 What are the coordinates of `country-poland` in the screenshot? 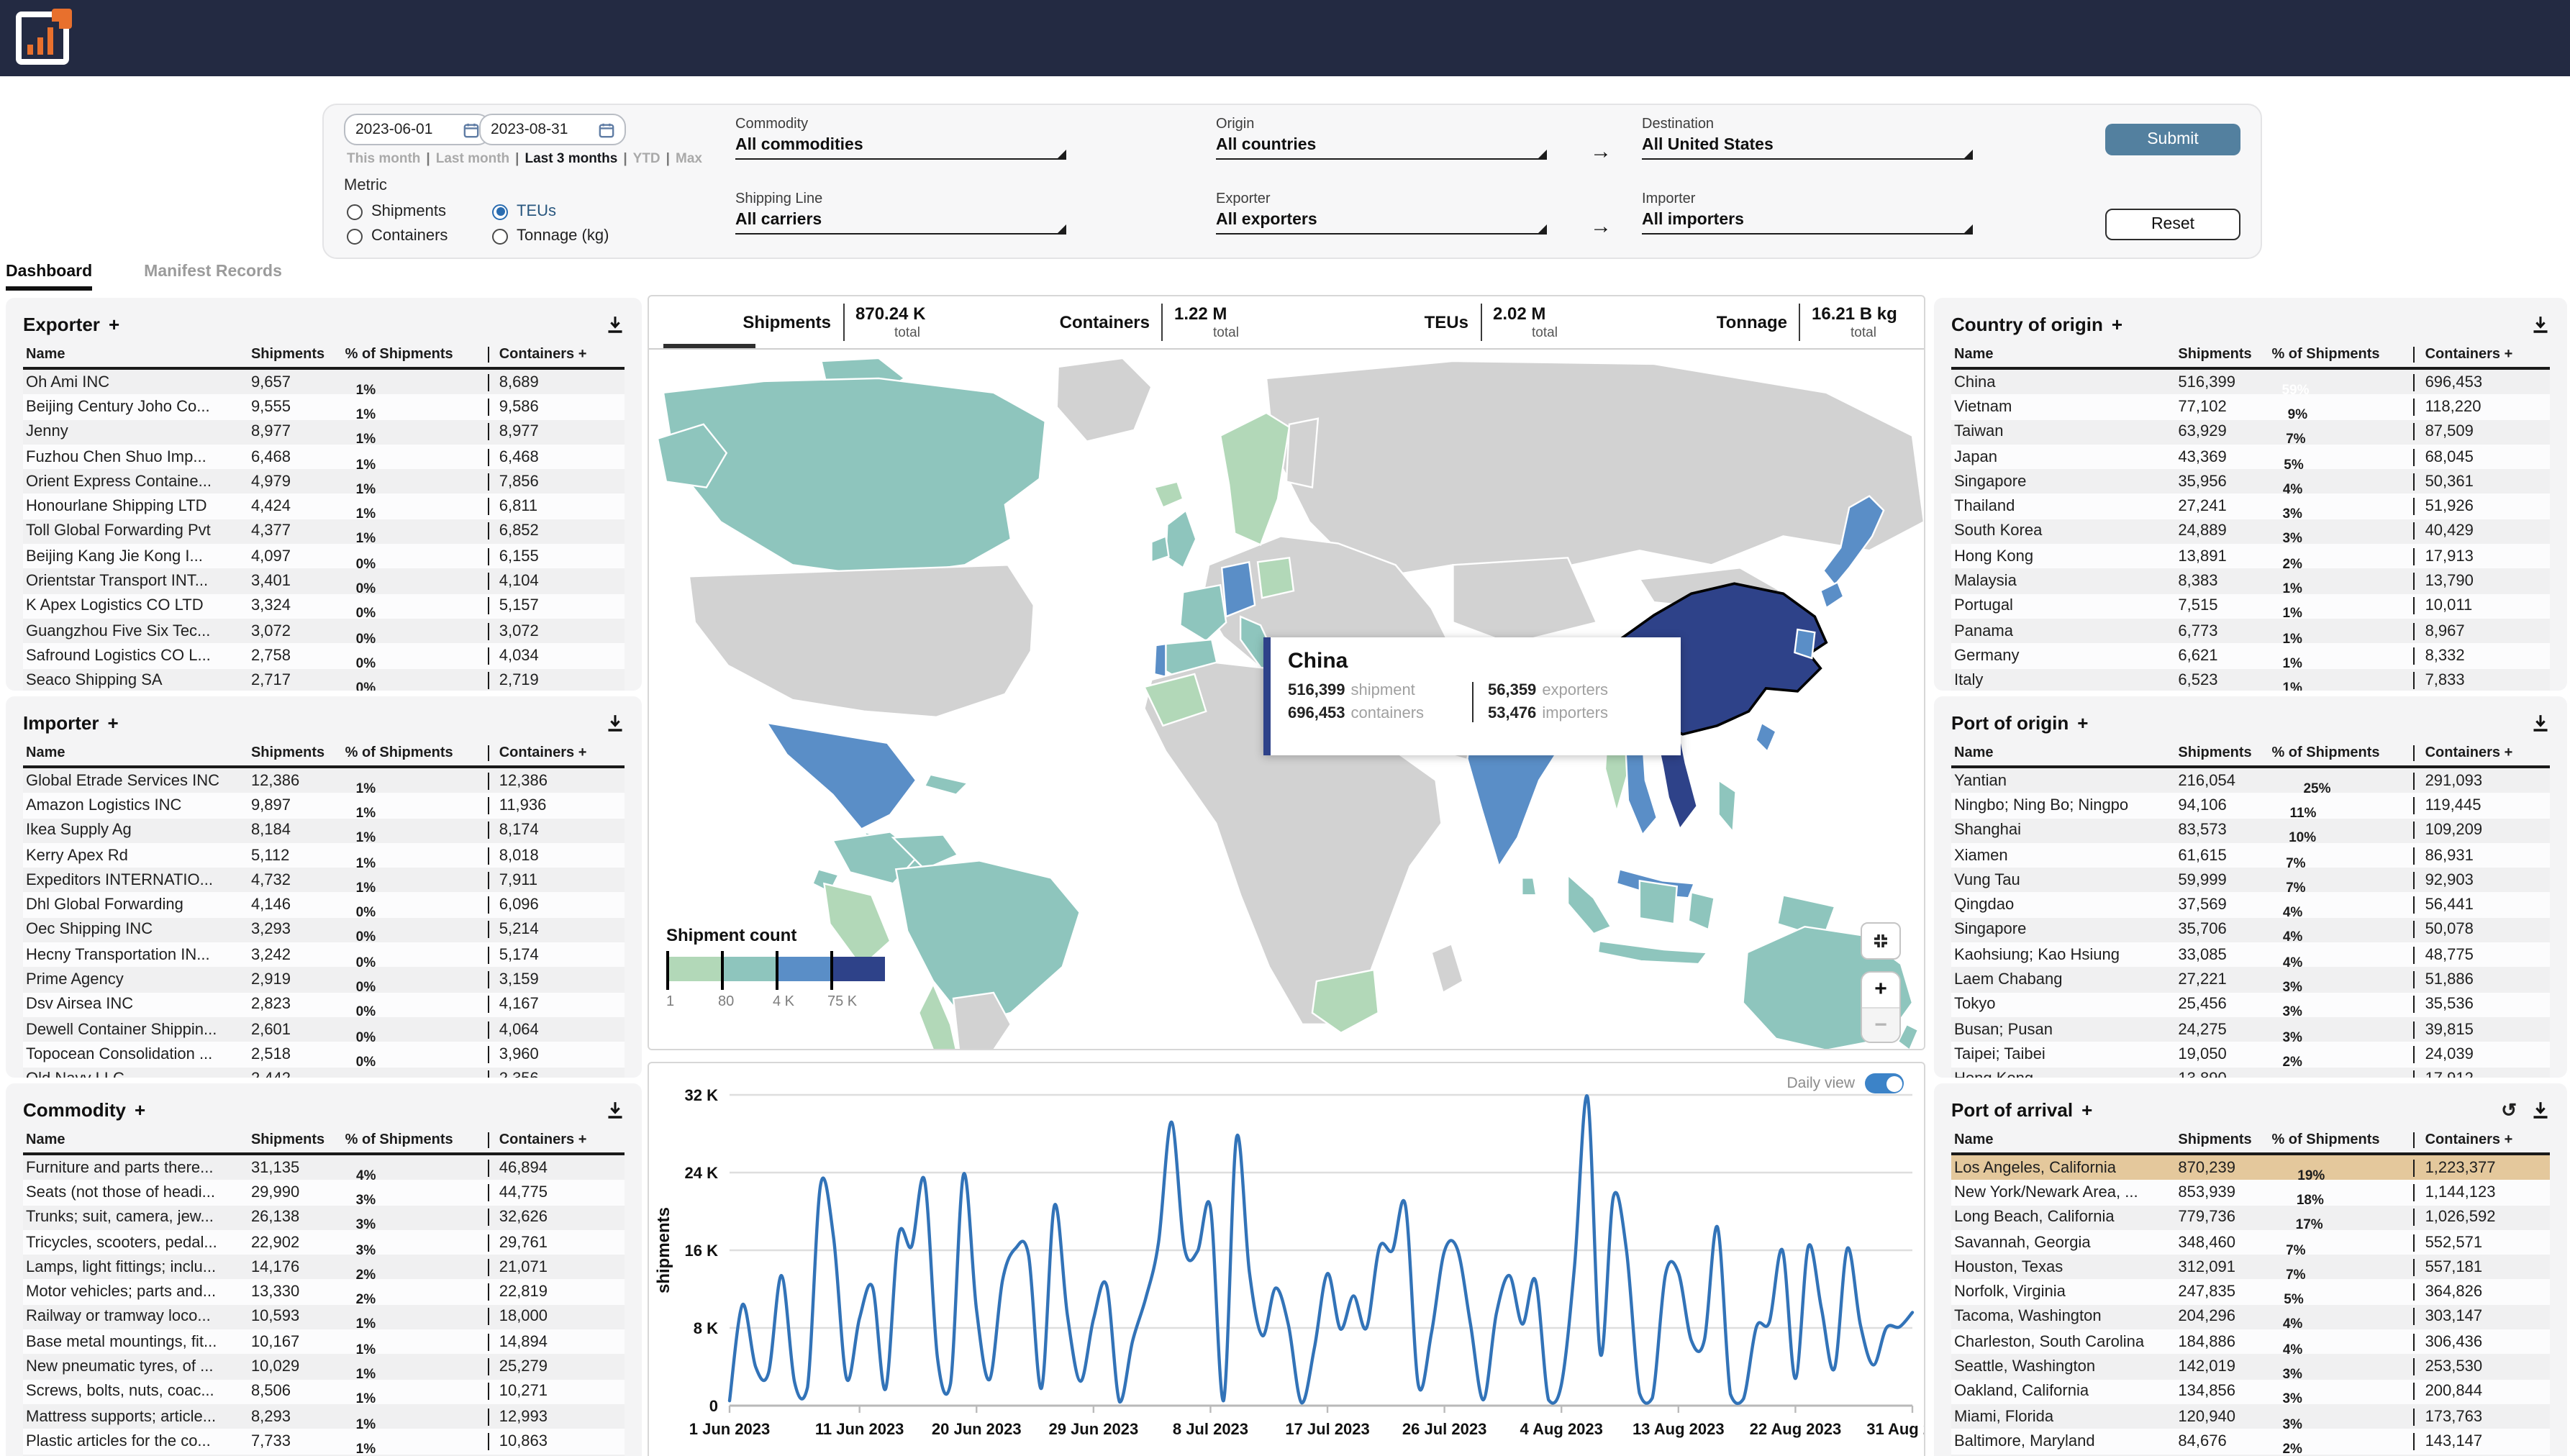 It's located at (1275, 577).